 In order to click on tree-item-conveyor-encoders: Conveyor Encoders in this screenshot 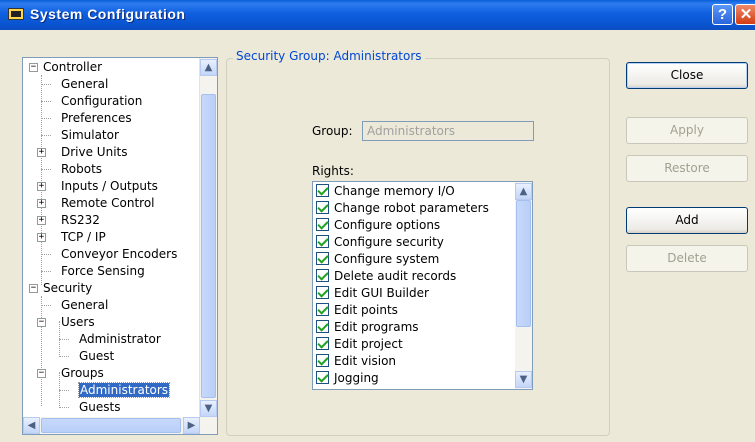, I will do `click(109, 254)`.